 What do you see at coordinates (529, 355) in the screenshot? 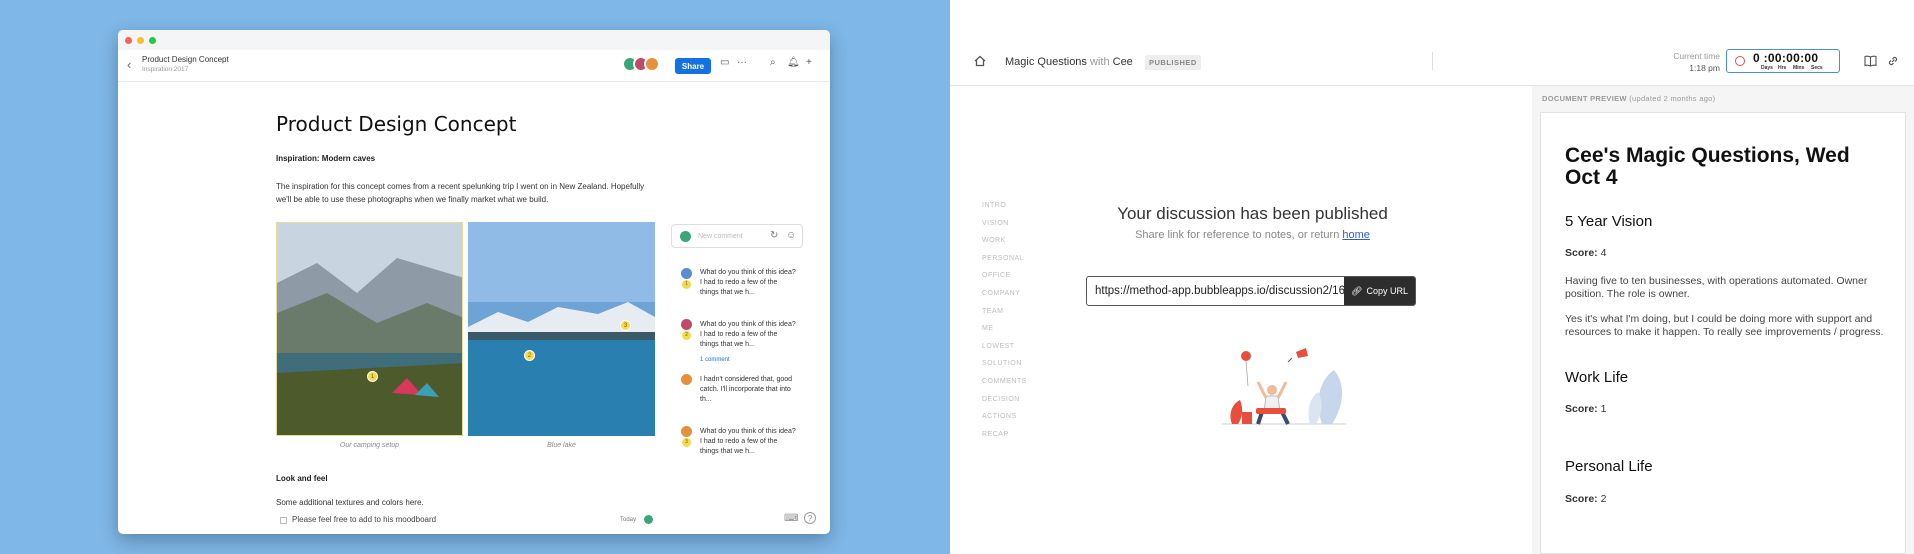
I see `photo-comment-pin: 2` at bounding box center [529, 355].